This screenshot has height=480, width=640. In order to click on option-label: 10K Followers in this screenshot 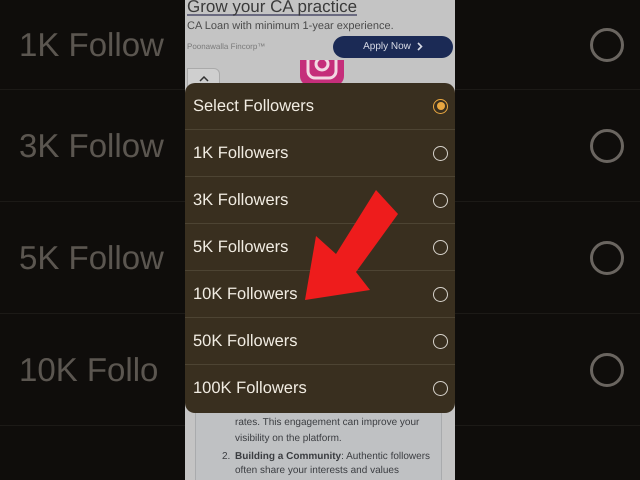, I will do `click(245, 294)`.